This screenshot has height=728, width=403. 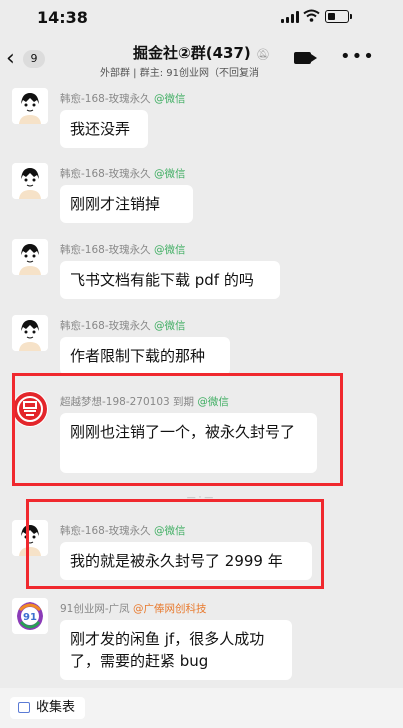 What do you see at coordinates (305, 58) in the screenshot?
I see `video-call-icon` at bounding box center [305, 58].